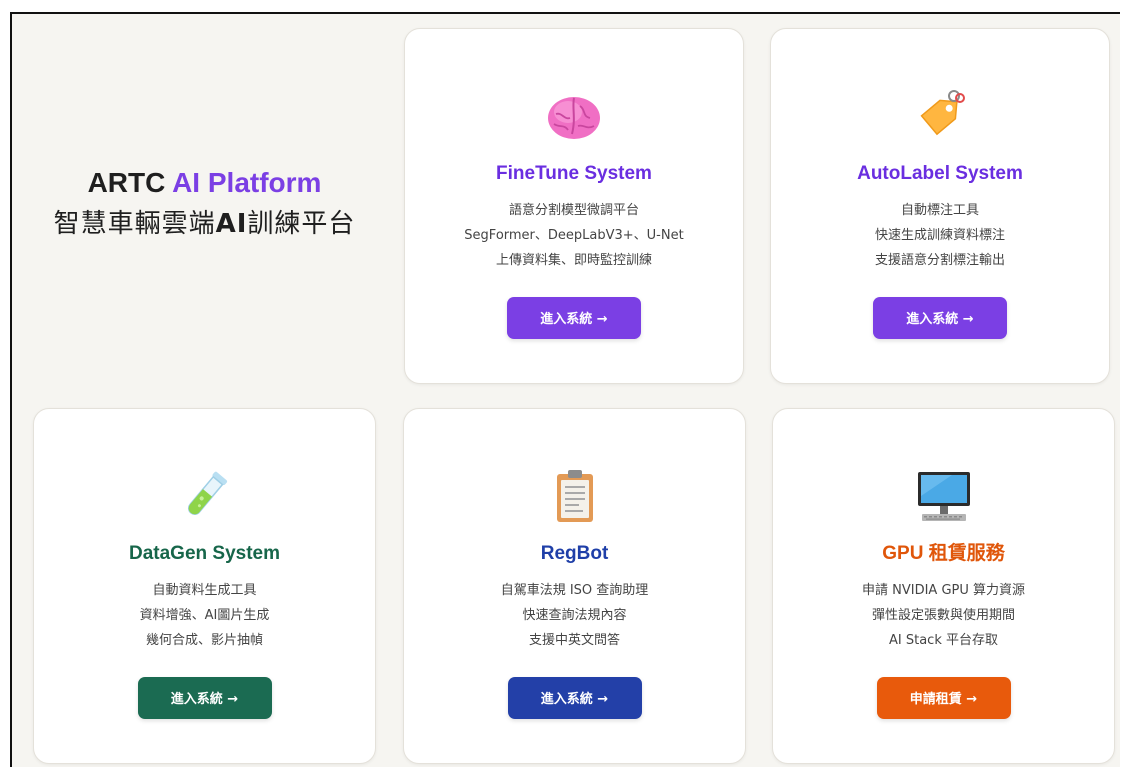  What do you see at coordinates (574, 553) in the screenshot?
I see `card-title: RegBot` at bounding box center [574, 553].